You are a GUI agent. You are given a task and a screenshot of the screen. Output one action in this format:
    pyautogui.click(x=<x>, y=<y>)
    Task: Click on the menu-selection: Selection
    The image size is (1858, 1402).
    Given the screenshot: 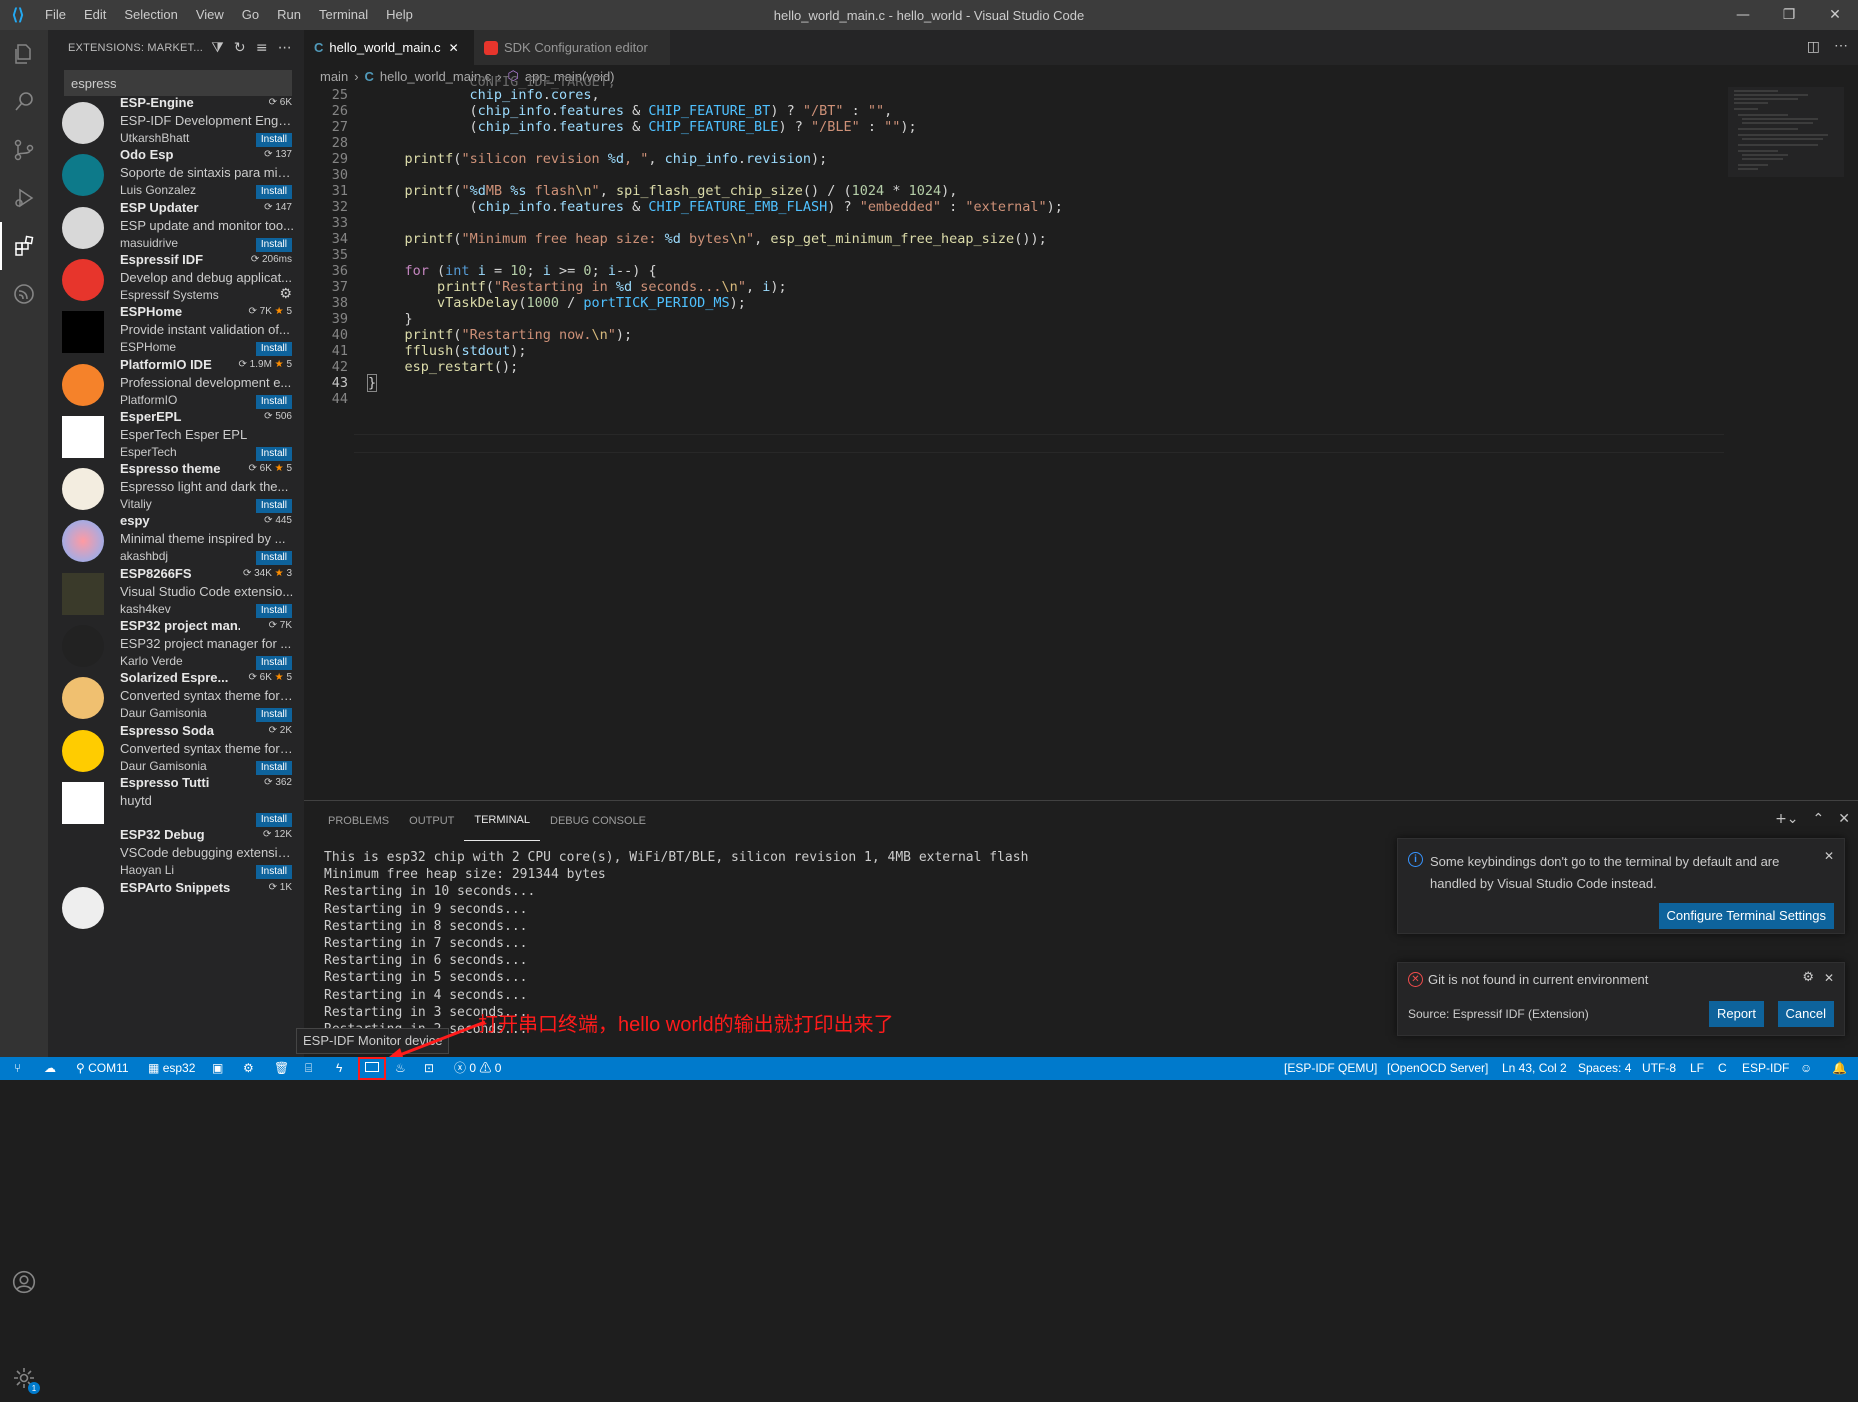 What is the action you would take?
    pyautogui.click(x=150, y=15)
    